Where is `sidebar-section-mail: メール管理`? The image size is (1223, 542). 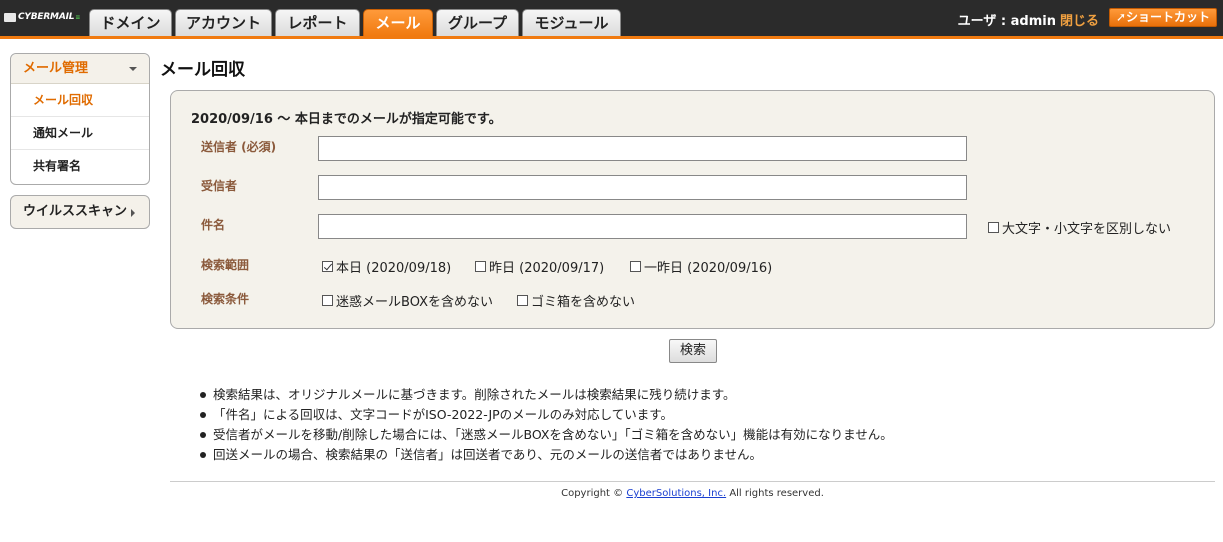 sidebar-section-mail: メール管理 is located at coordinates (80, 69).